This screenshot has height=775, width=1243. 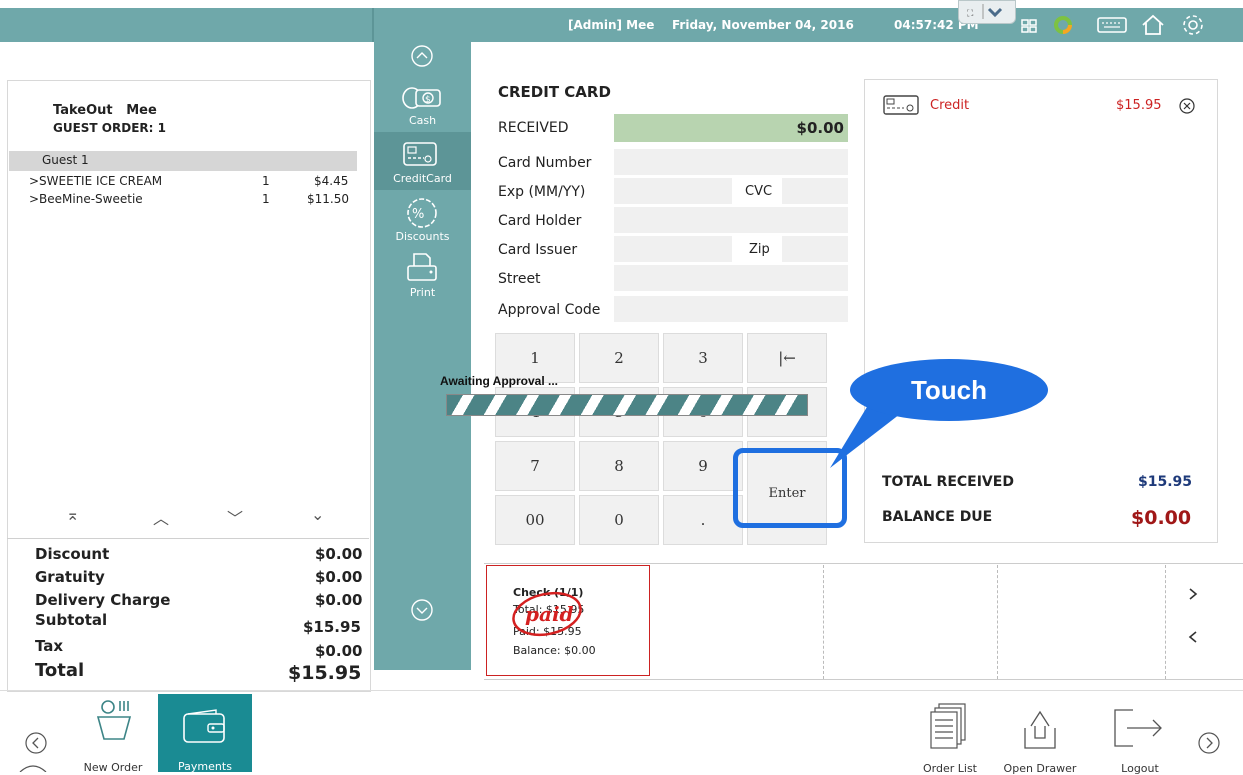 I want to click on zip-field, so click(x=815, y=249).